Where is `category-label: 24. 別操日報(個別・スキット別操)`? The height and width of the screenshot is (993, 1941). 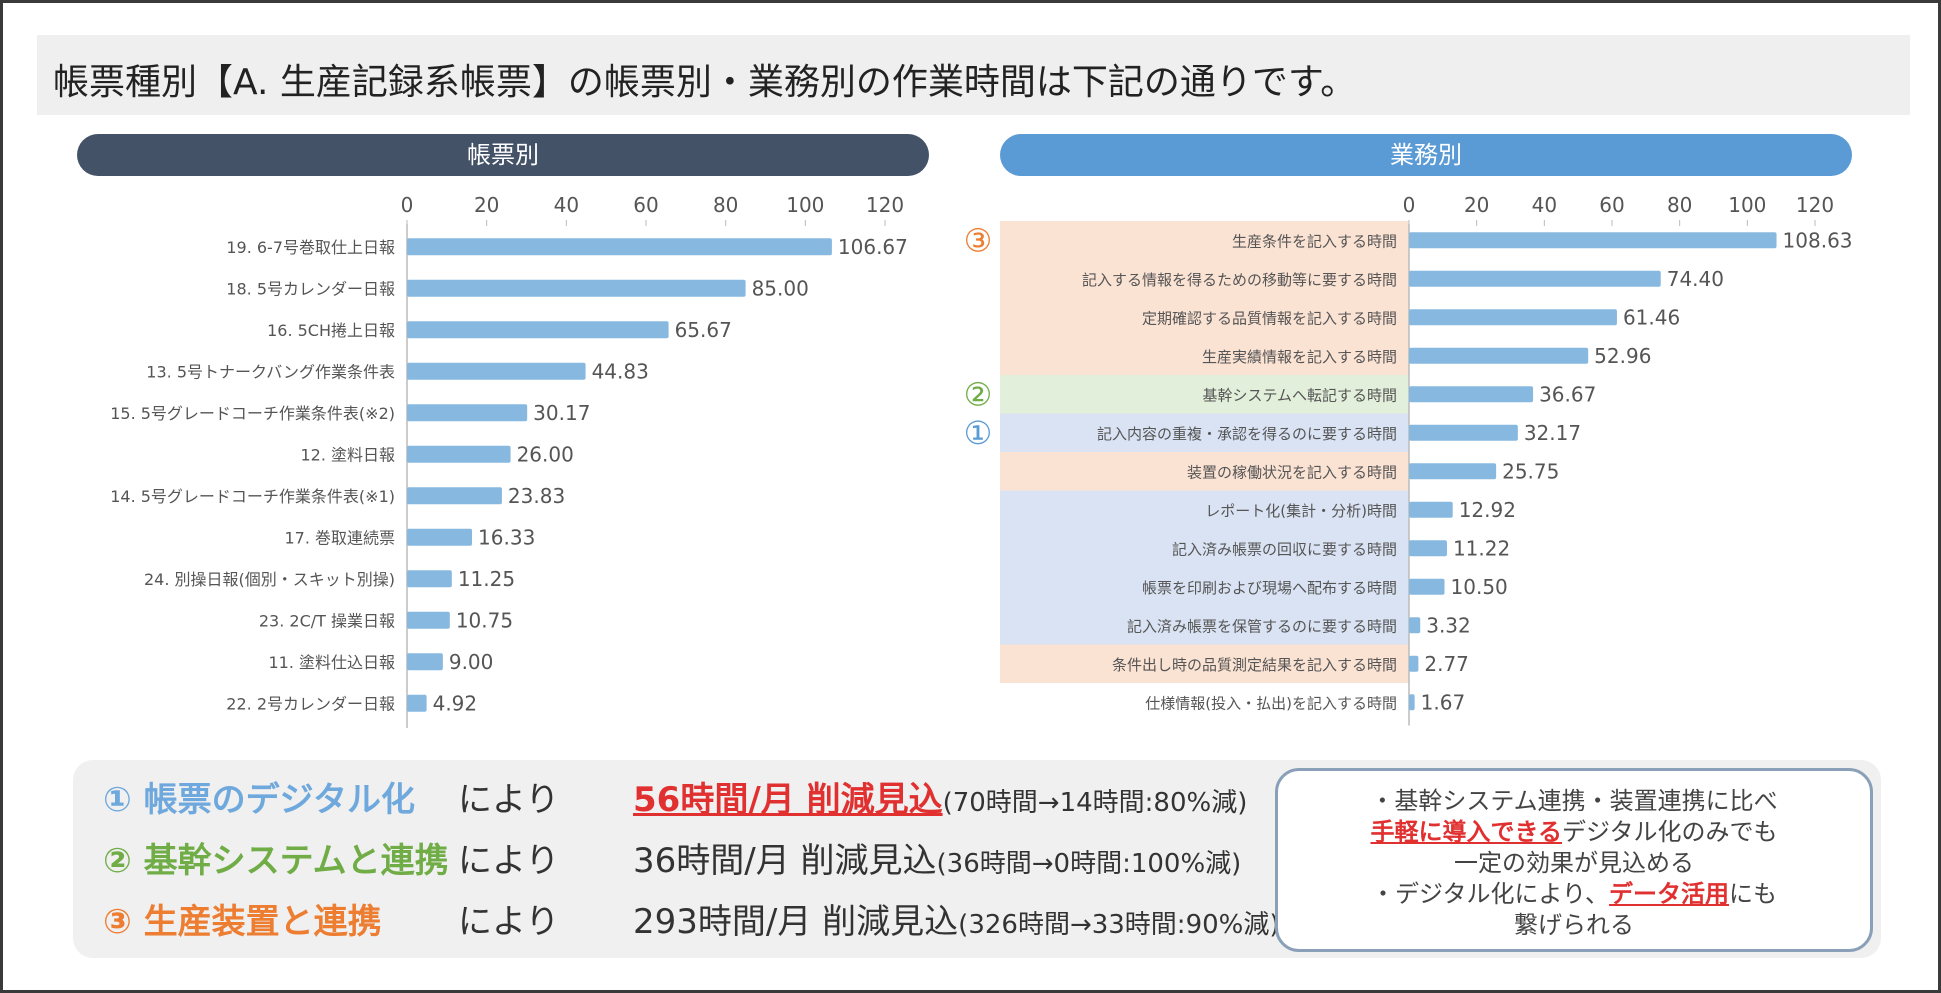
category-label: 24. 別操日報(個別・スキット別操) is located at coordinates (269, 579).